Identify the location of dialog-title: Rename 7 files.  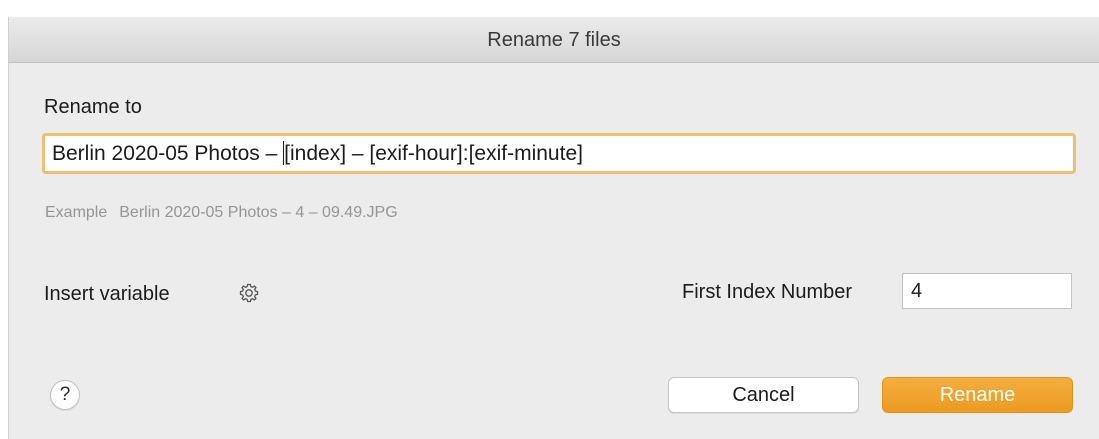
(554, 40).